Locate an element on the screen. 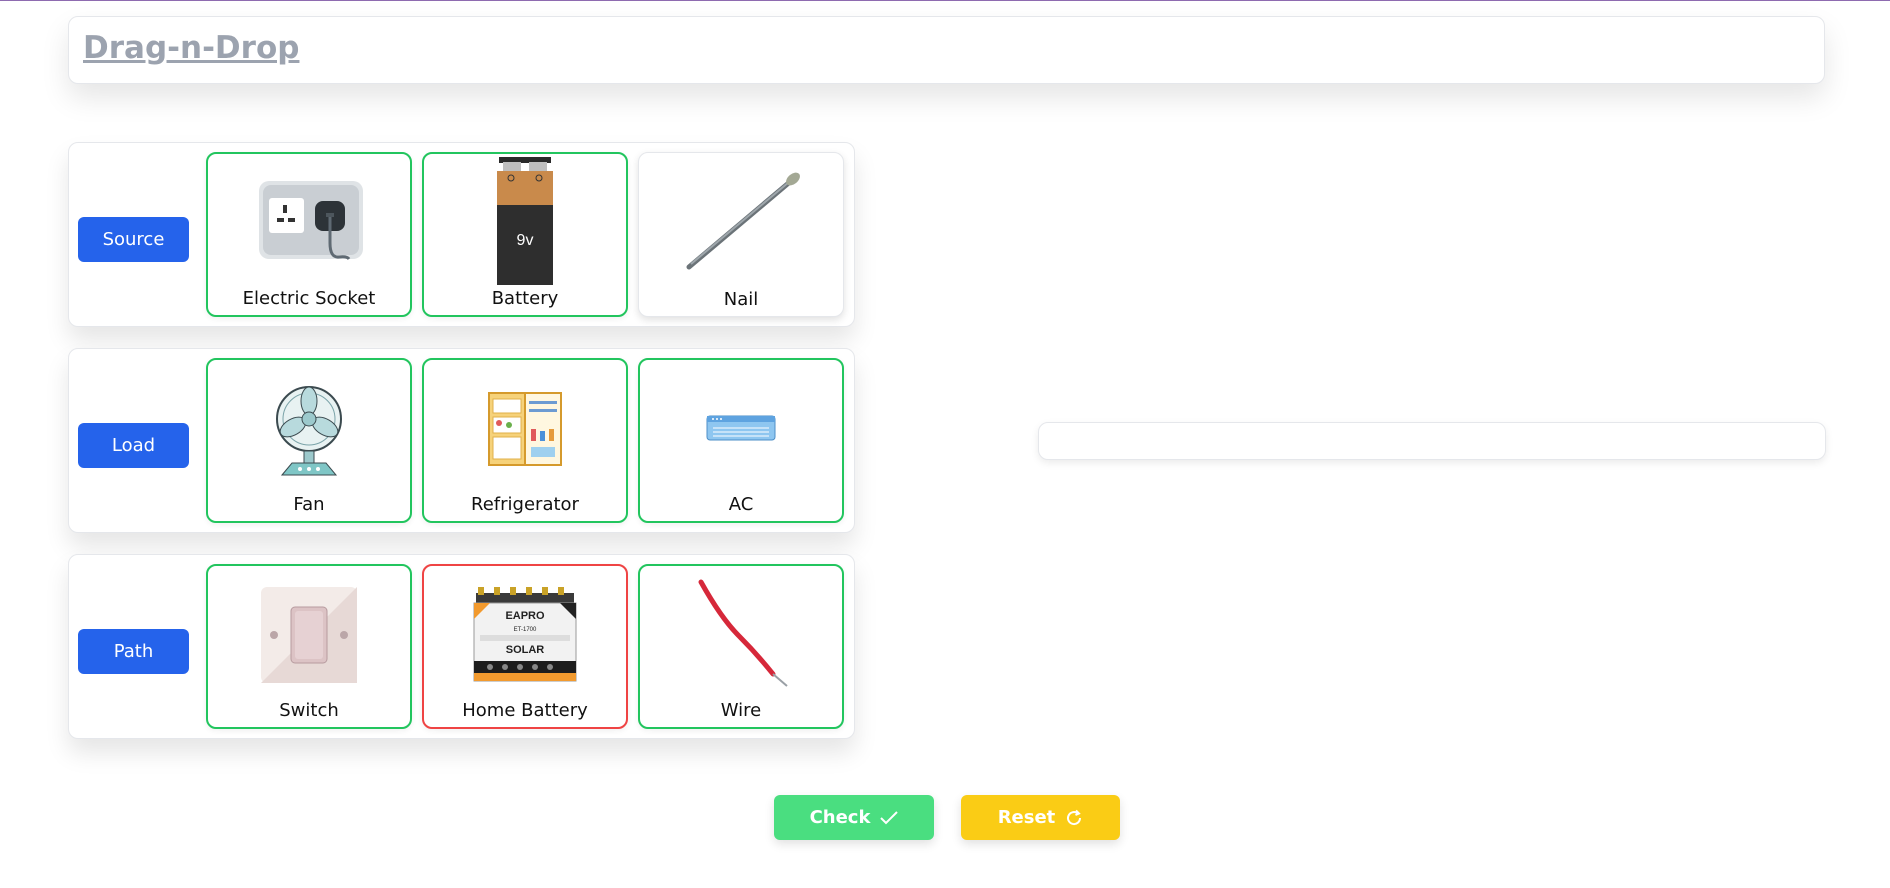 The width and height of the screenshot is (1890, 888). item-card-wire: Wire is located at coordinates (741, 646).